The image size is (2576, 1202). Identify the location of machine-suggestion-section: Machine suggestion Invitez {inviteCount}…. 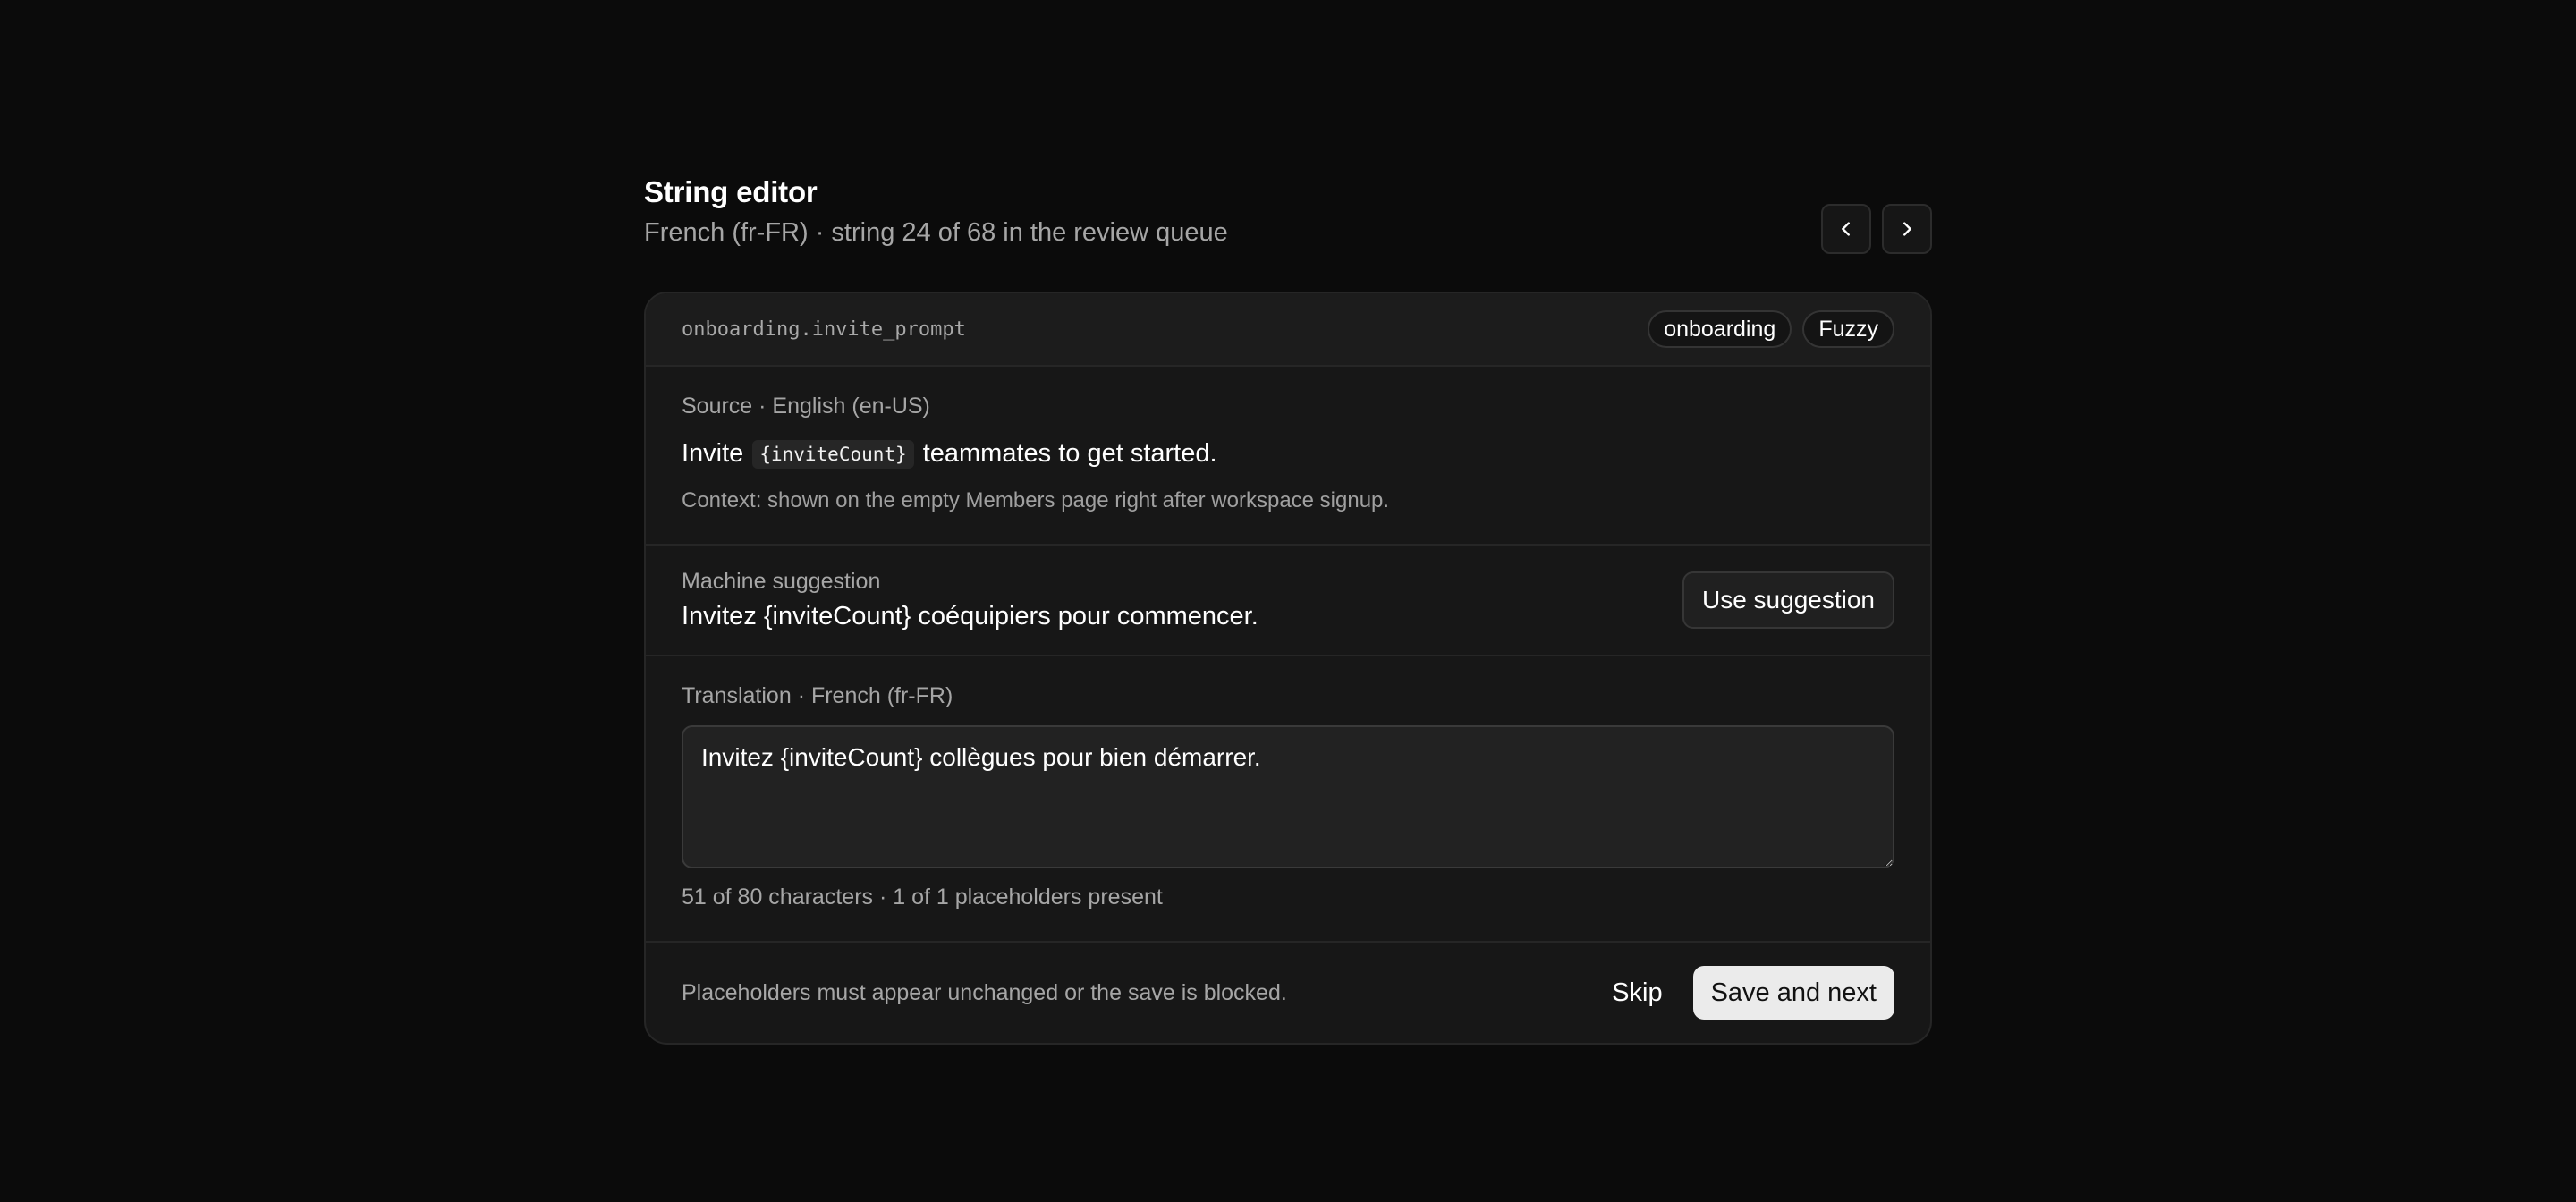
(1288, 599).